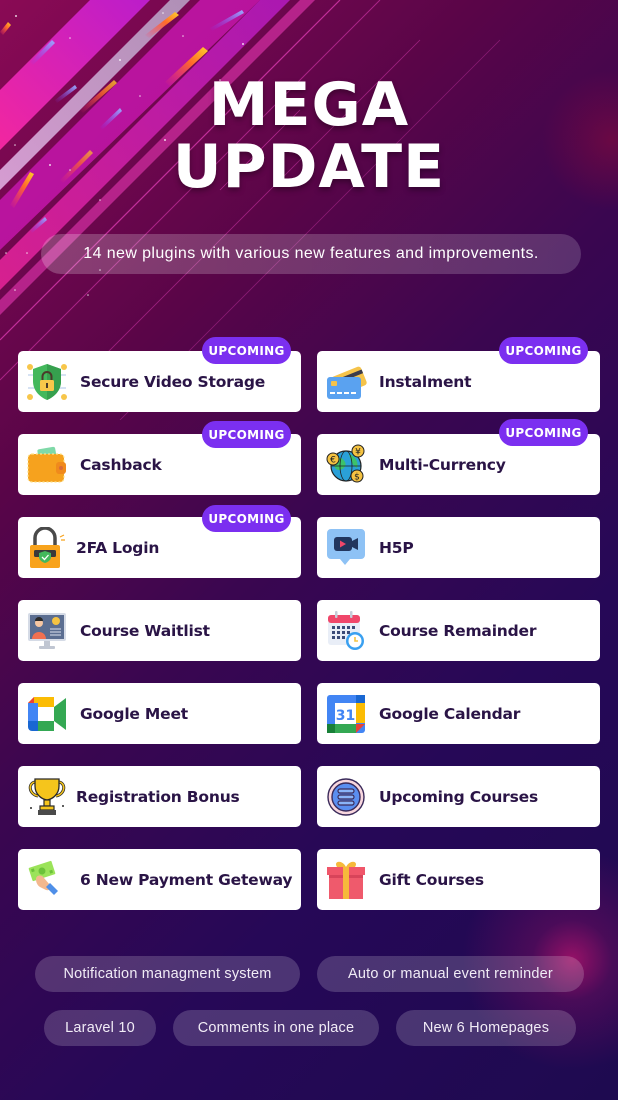 This screenshot has width=618, height=1100. I want to click on headline-mega: MEGA, so click(309, 105).